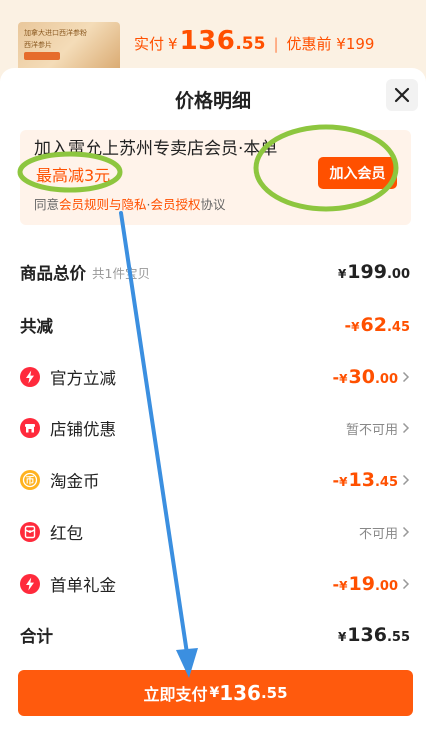  What do you see at coordinates (367, 272) in the screenshot?
I see `amount-int: 199` at bounding box center [367, 272].